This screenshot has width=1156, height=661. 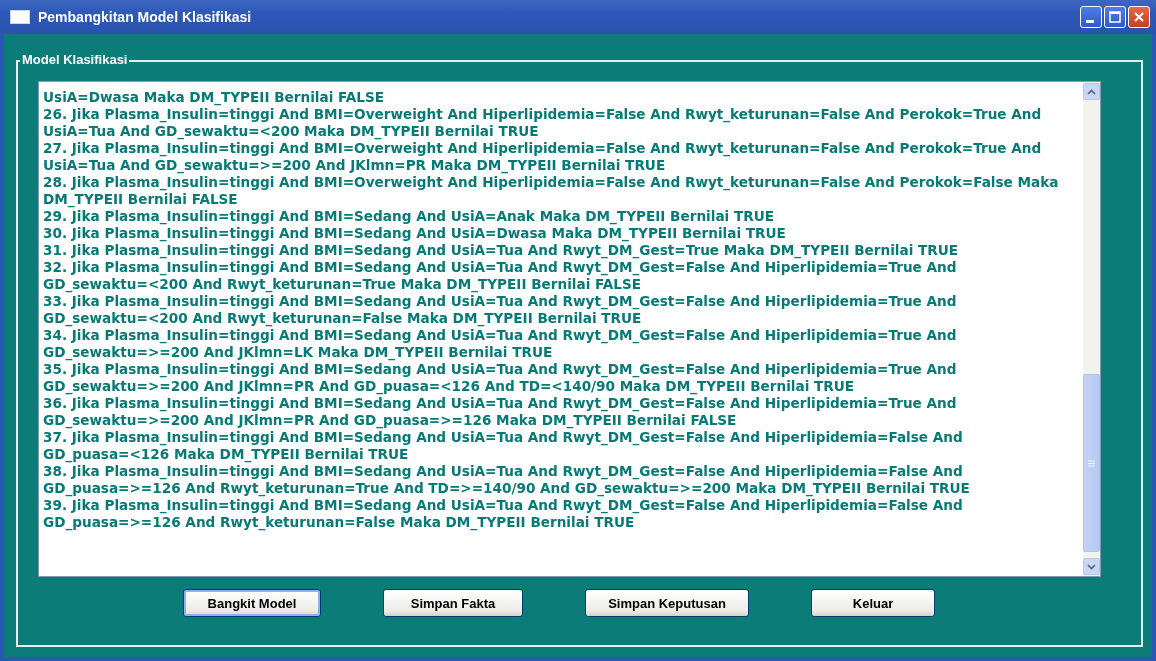 I want to click on text-line: 37. Jika Plasma_Insulin=tinggi And BMI=Sedang And UsiA=Tua And Rwyt_DM_Gest=False And Hiperlipidemia=False And, so click(x=503, y=437).